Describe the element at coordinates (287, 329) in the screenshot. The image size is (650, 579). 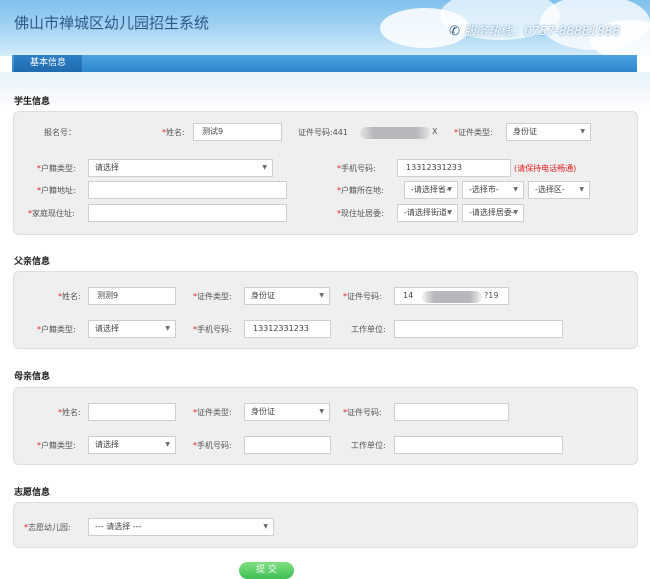
I see `father-phone-input: 13312331233` at that location.